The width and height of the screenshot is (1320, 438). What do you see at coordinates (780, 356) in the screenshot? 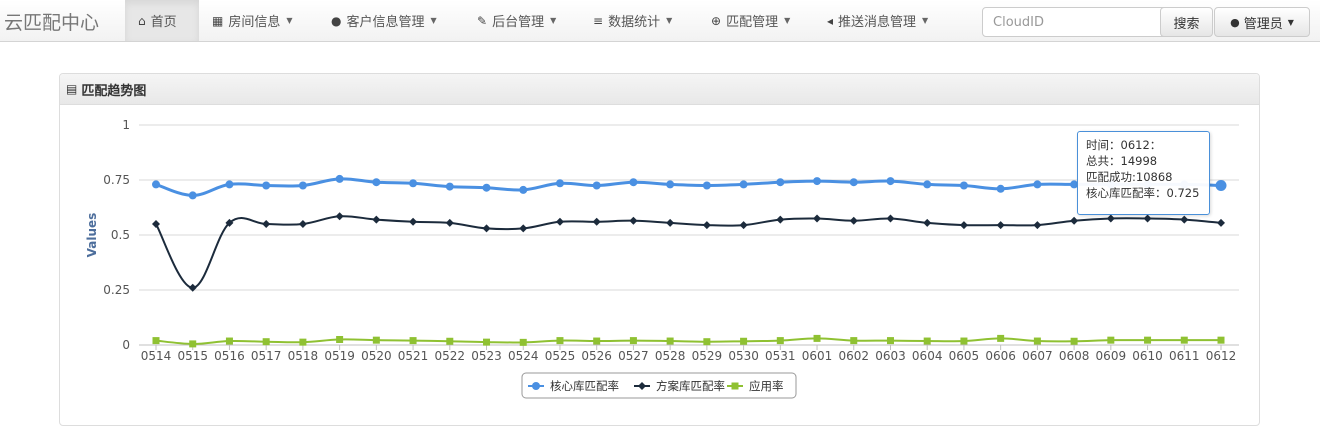
I see `x-tick-label: 0531` at bounding box center [780, 356].